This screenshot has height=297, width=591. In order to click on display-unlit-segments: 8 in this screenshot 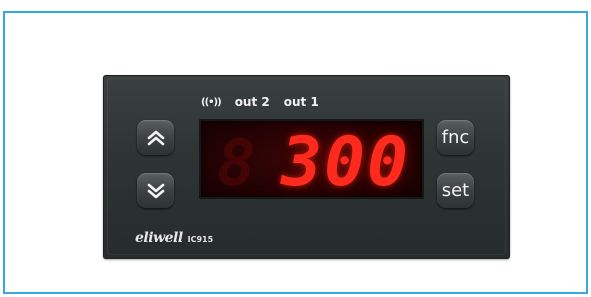, I will do `click(236, 163)`.